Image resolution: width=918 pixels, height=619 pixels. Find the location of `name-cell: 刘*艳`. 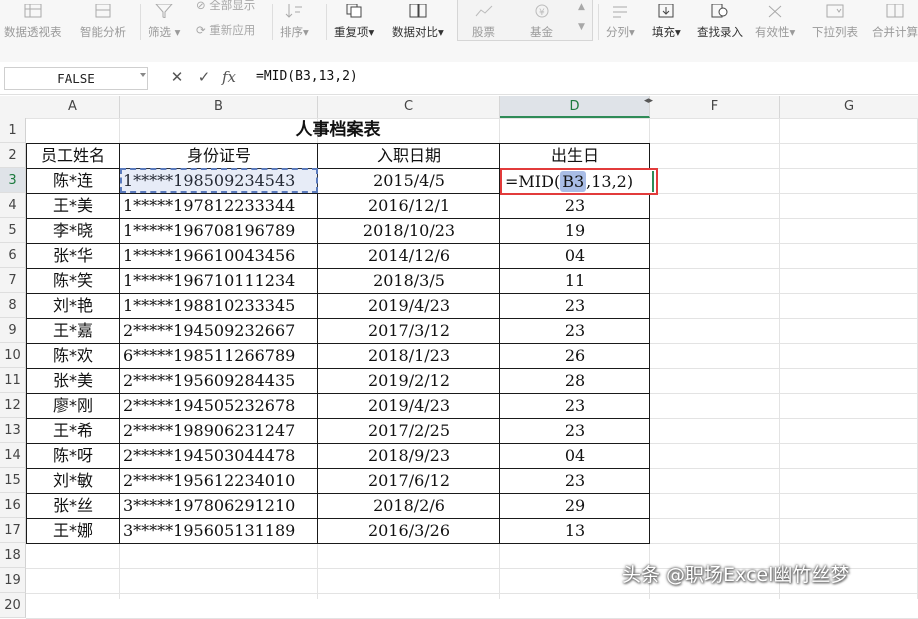

name-cell: 刘*艳 is located at coordinates (73, 305).